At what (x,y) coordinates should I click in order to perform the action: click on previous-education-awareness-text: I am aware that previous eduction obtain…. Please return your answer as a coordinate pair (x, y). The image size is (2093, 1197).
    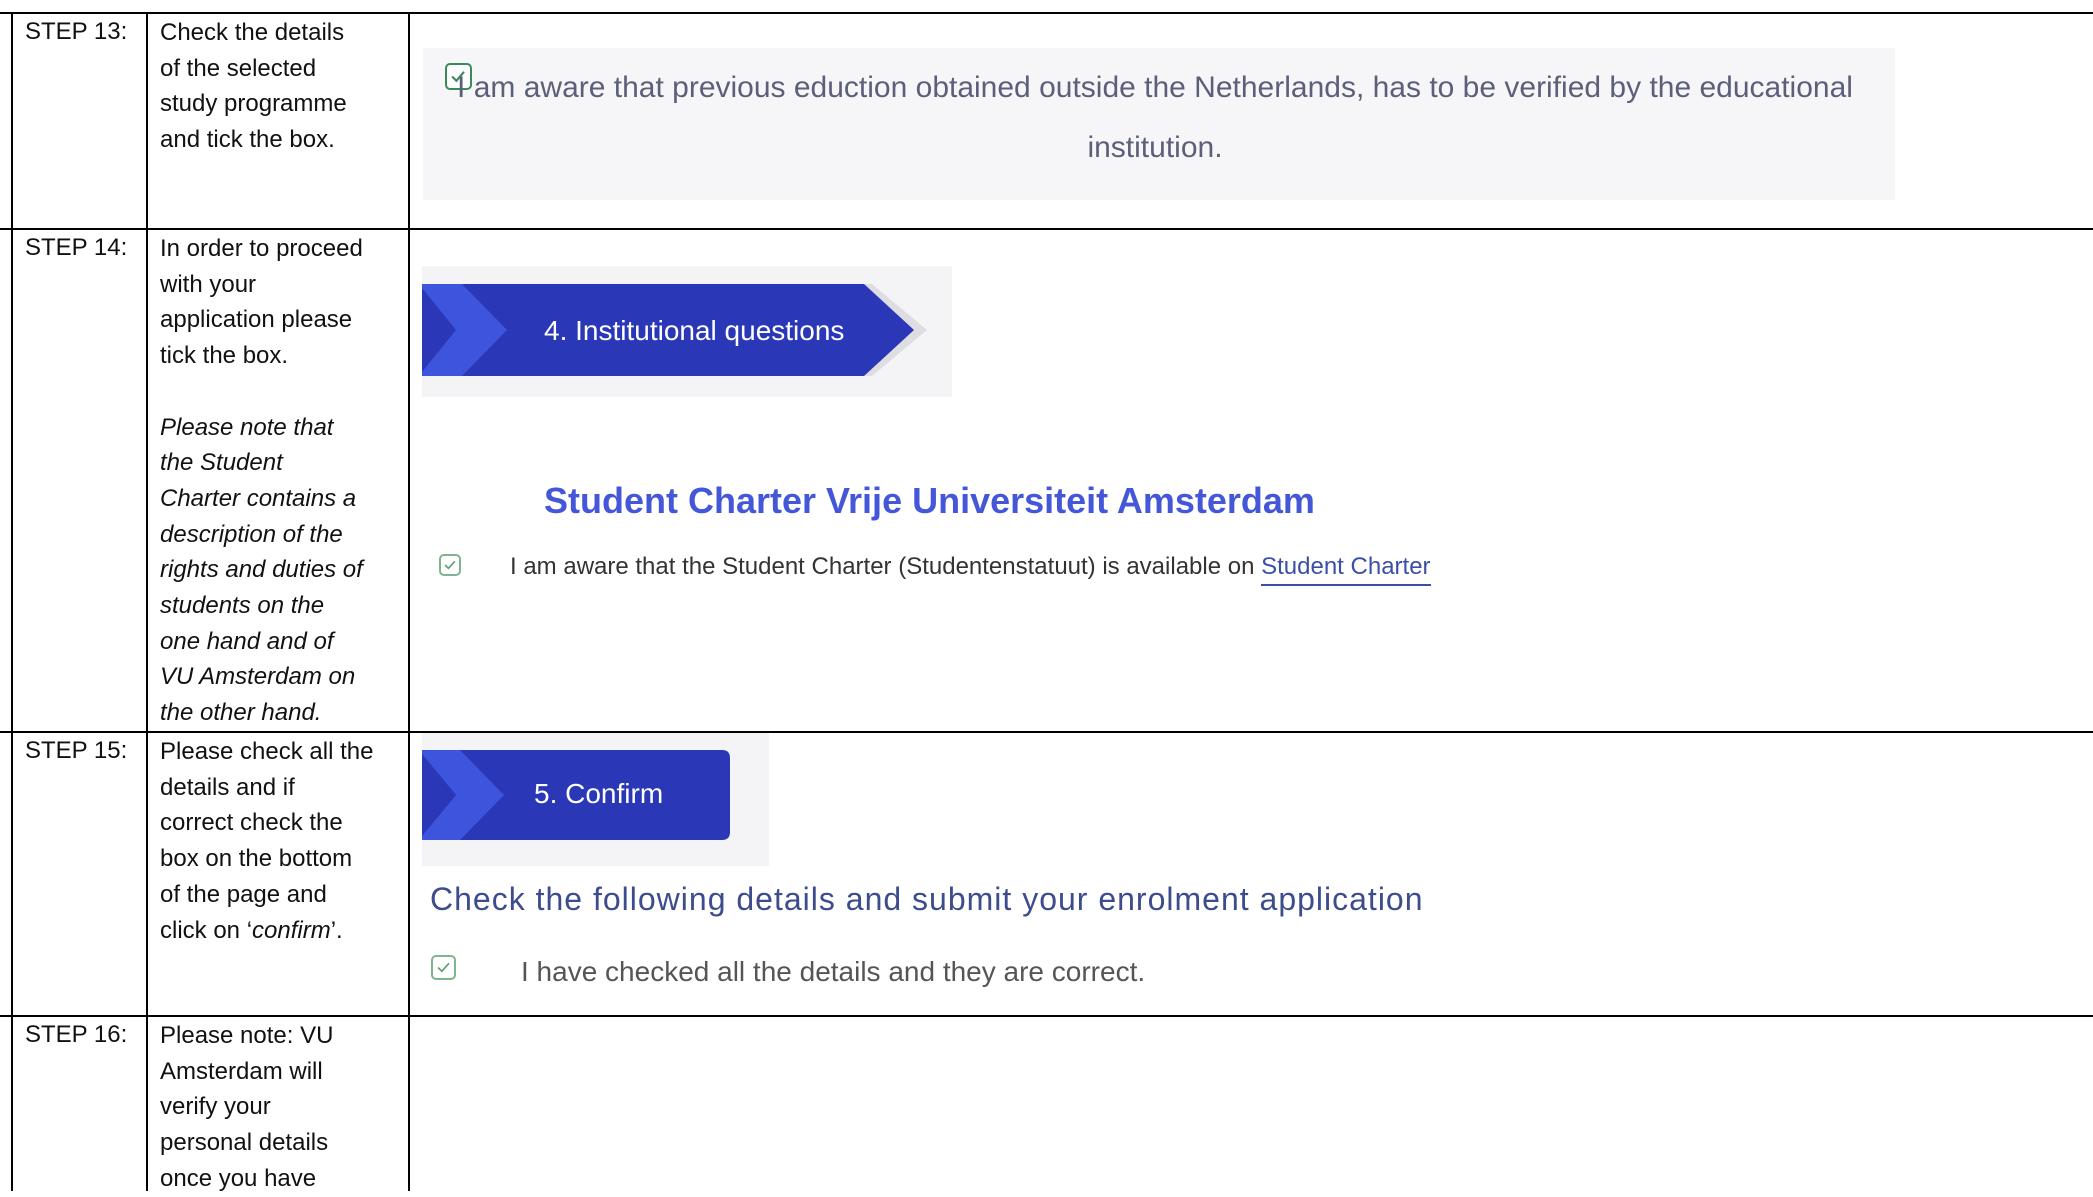
    Looking at the image, I should click on (1155, 117).